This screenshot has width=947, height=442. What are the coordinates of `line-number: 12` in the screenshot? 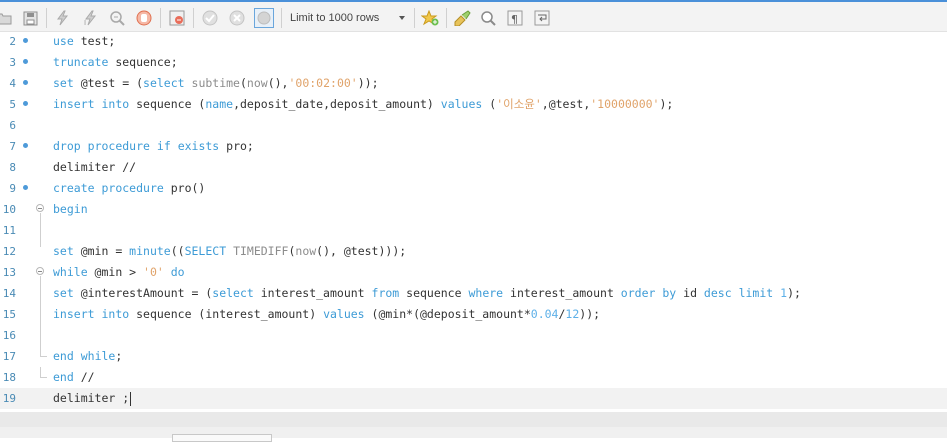 It's located at (9, 251).